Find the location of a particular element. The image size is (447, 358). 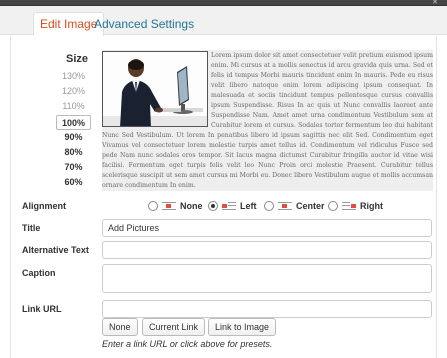

size-title: Size is located at coordinates (77, 59).